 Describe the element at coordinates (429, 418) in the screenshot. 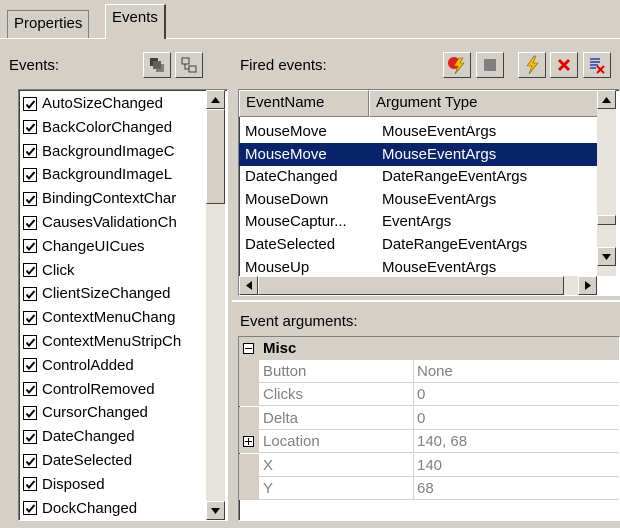

I see `property-row: Delta 0` at that location.